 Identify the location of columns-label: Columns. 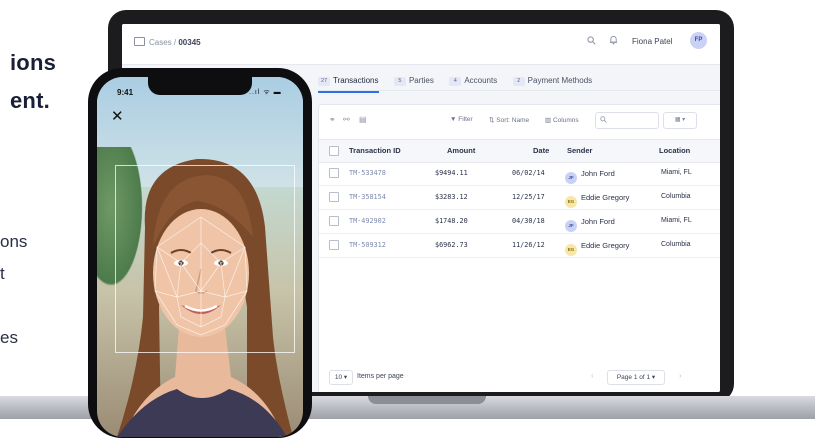
(565, 120).